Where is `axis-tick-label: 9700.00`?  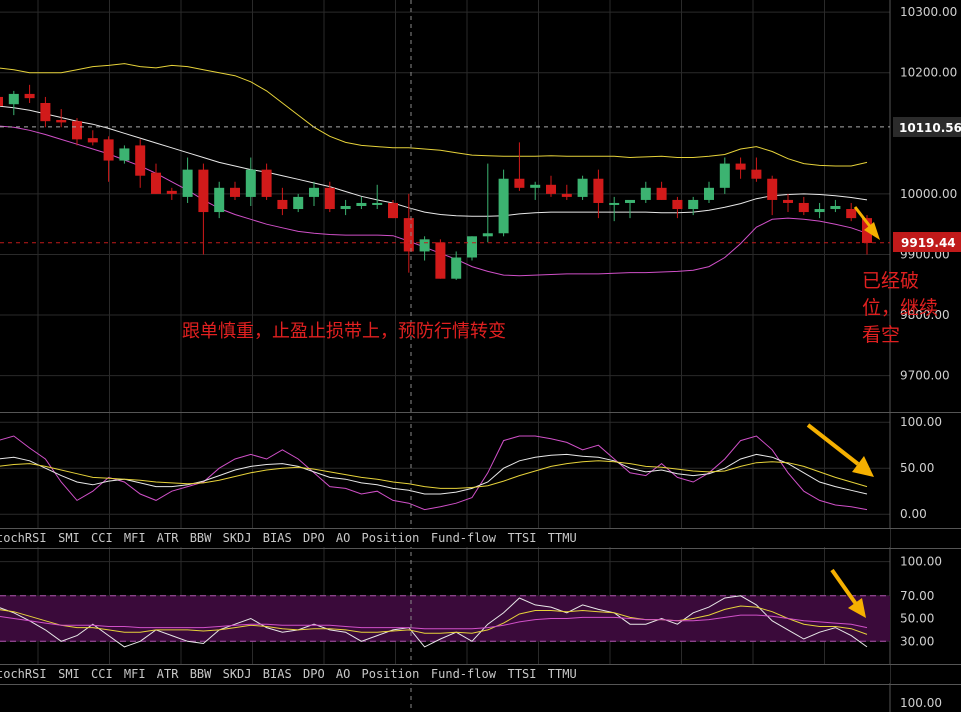
axis-tick-label: 9700.00 is located at coordinates (925, 376).